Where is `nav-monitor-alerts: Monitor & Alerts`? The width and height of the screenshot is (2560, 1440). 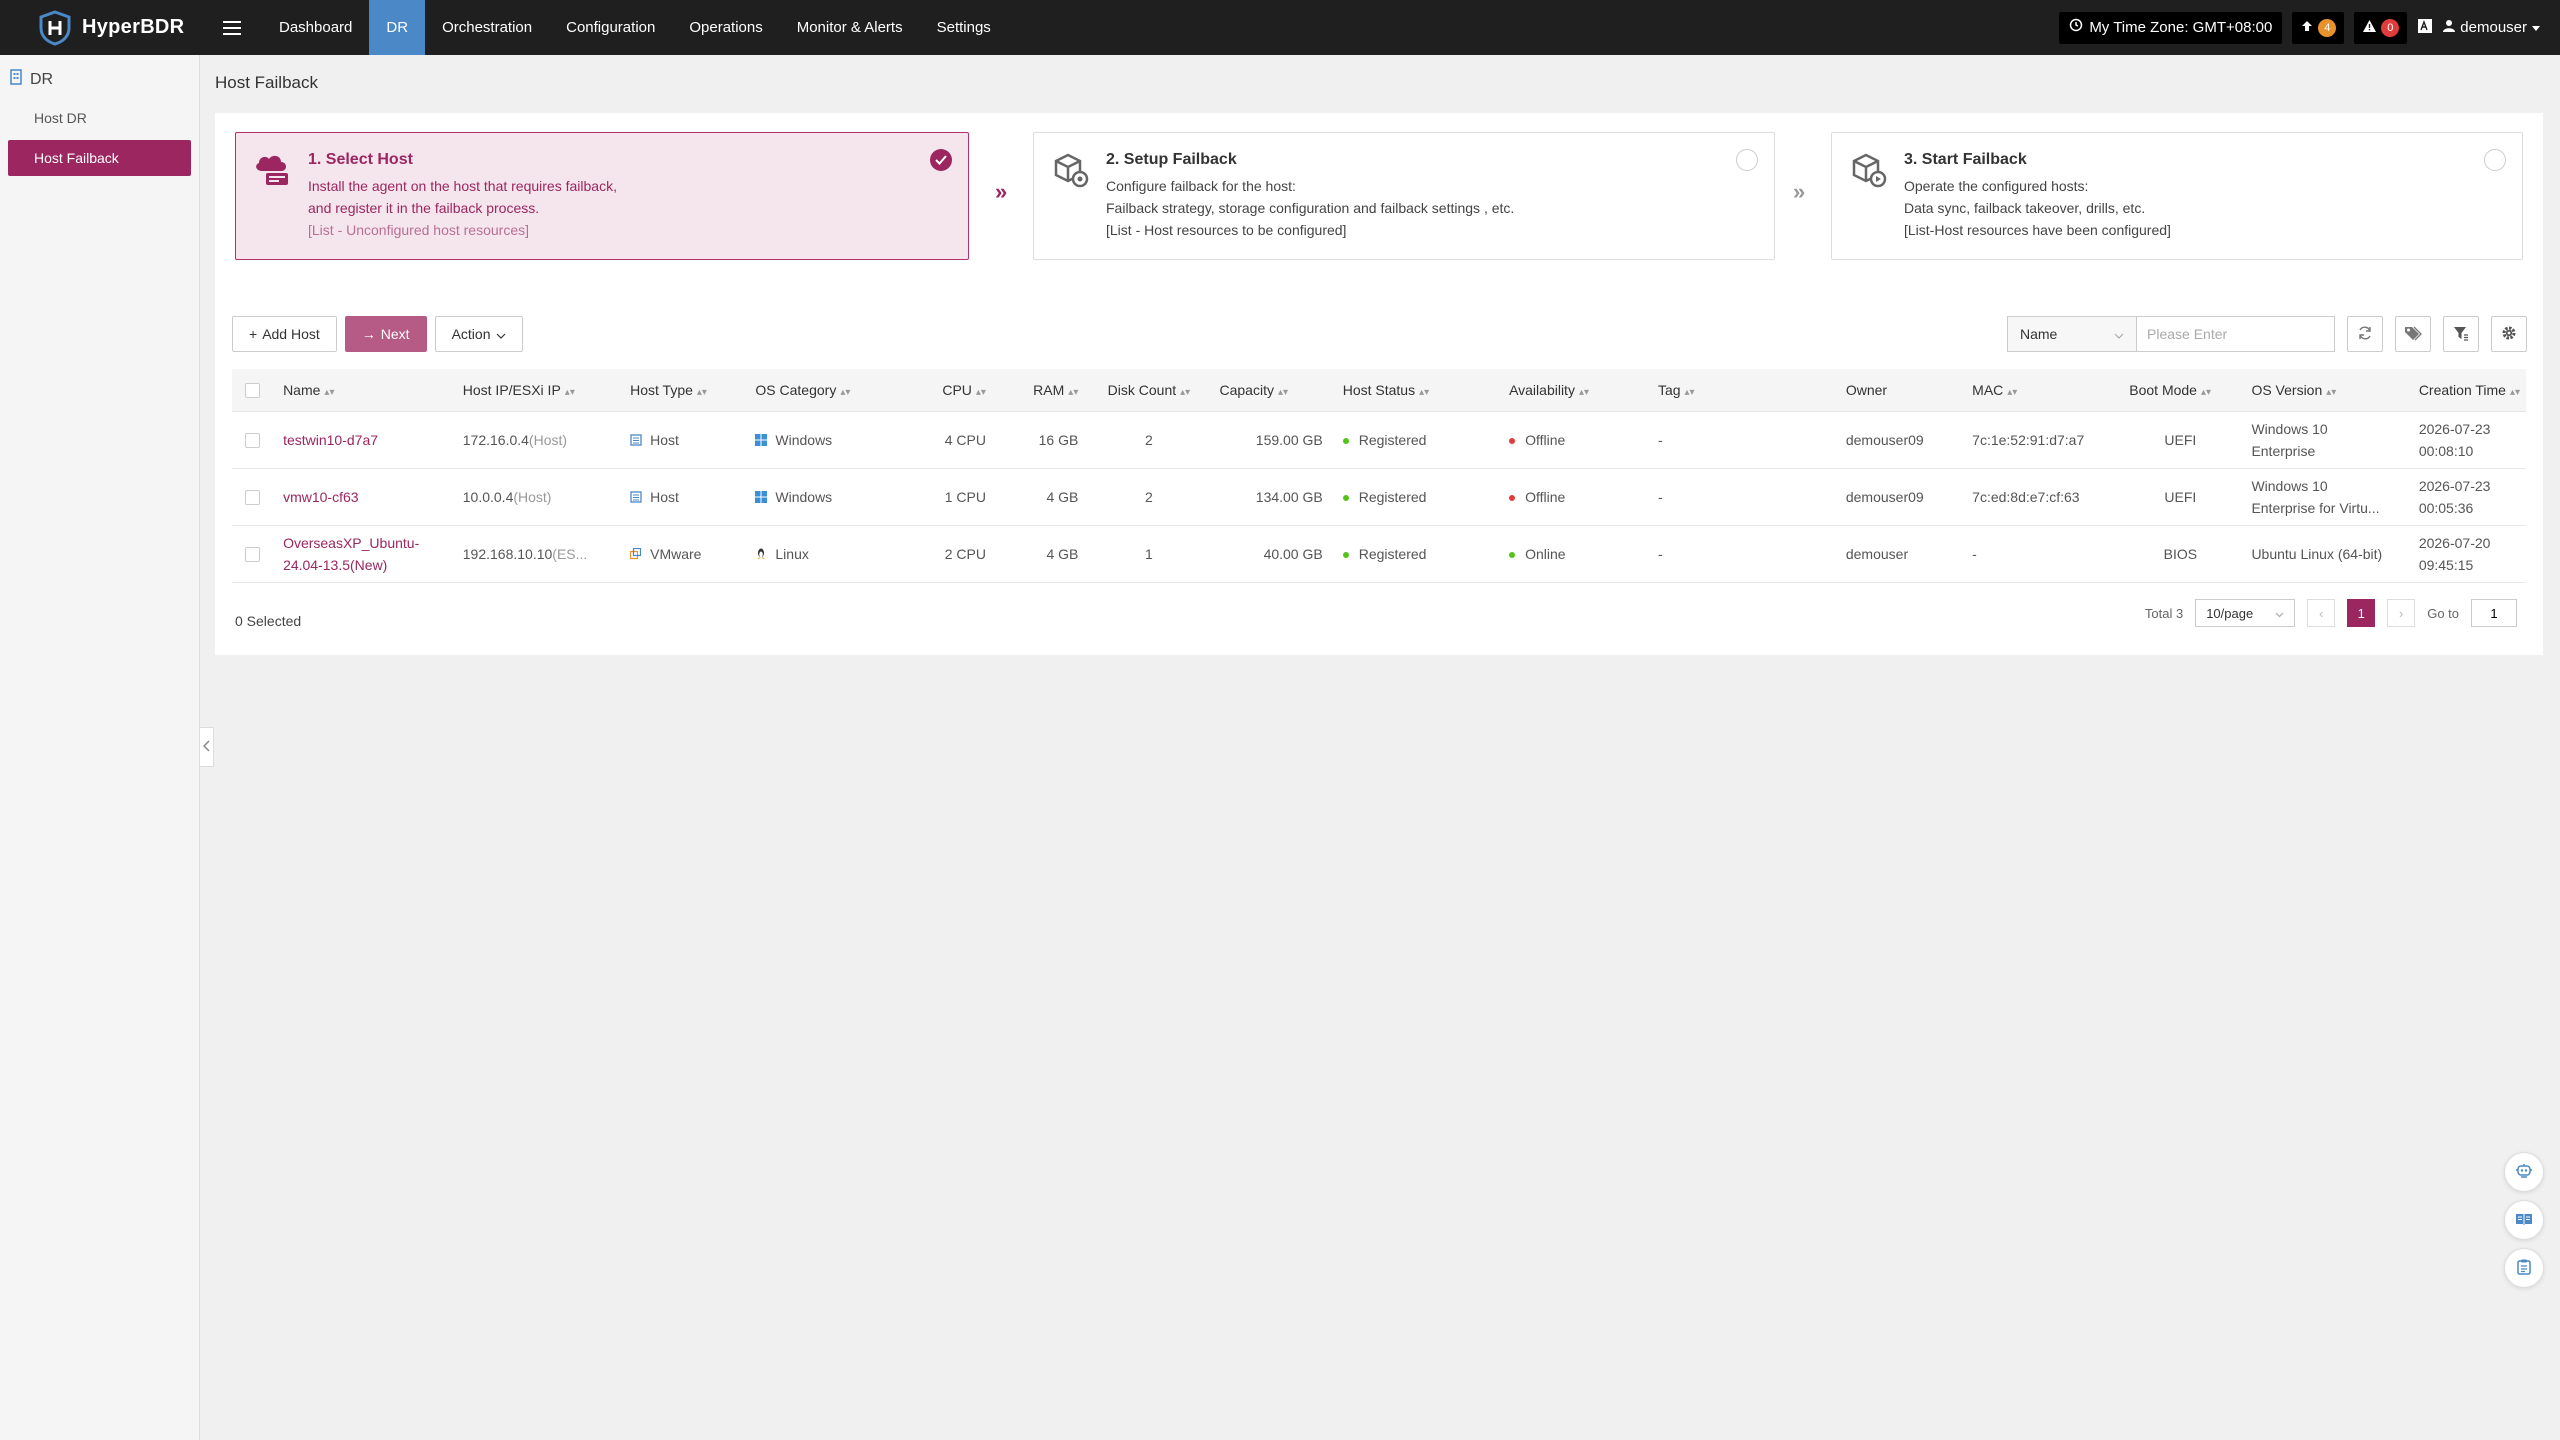
nav-monitor-alerts: Monitor & Alerts is located at coordinates (850, 27).